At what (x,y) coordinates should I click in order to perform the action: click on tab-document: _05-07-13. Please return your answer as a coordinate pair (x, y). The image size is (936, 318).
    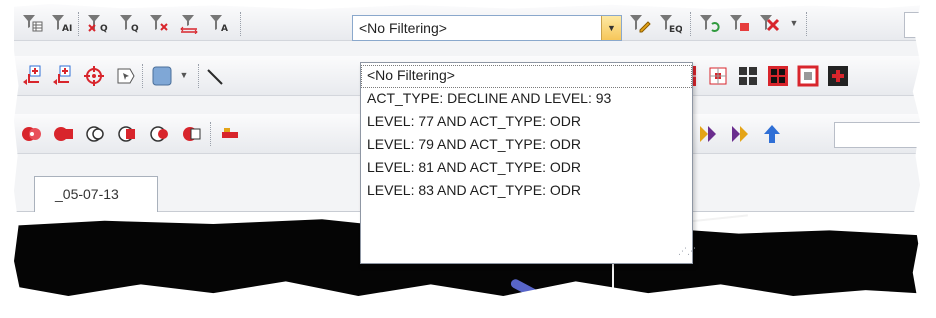
    Looking at the image, I should click on (96, 194).